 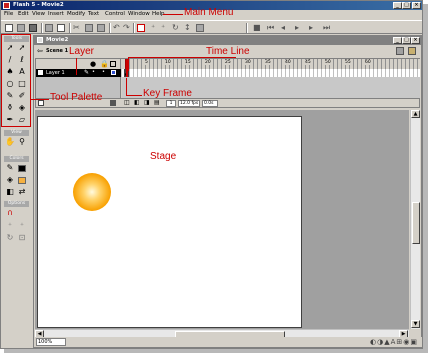 I want to click on step-back-icon: ◂, so click(x=283, y=28).